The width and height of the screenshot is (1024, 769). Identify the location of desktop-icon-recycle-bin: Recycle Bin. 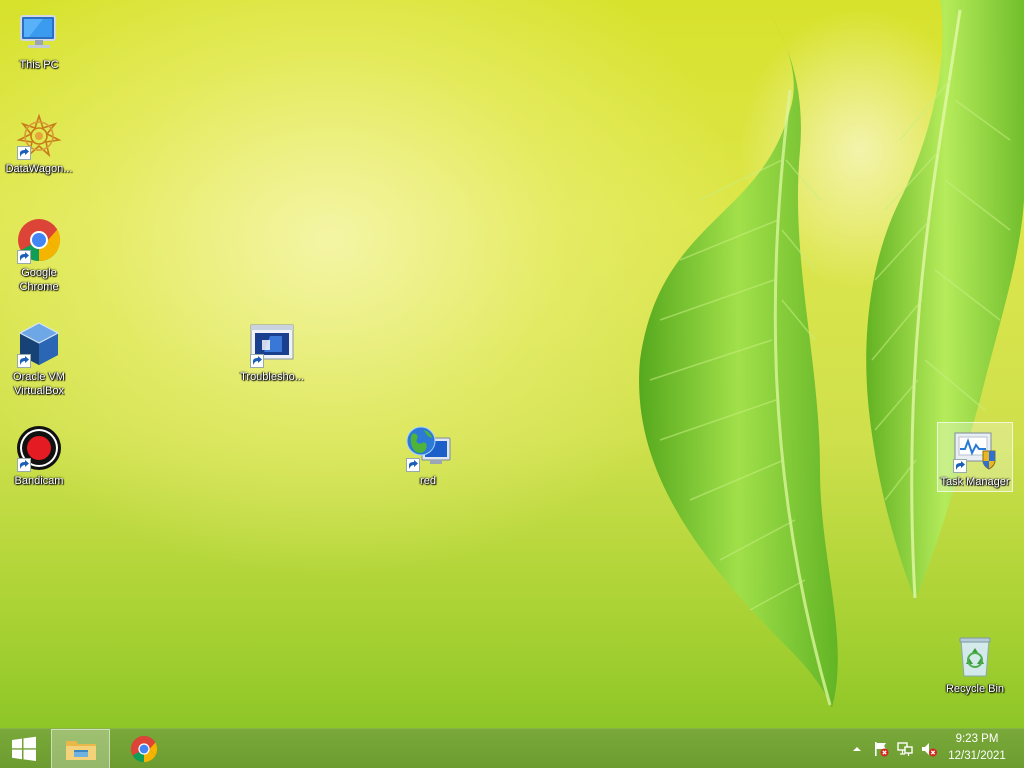
(975, 663).